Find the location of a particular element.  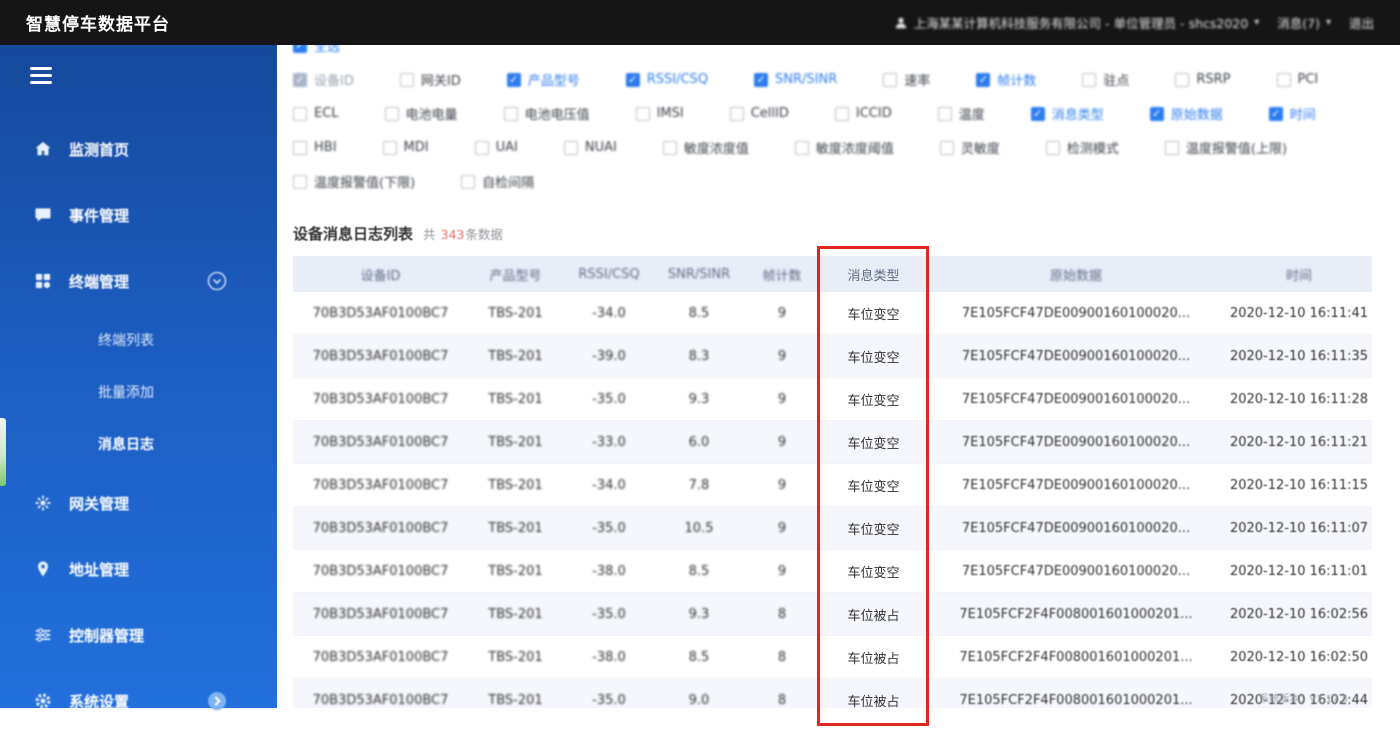

filter-checkbox: UAI is located at coordinates (496, 147).